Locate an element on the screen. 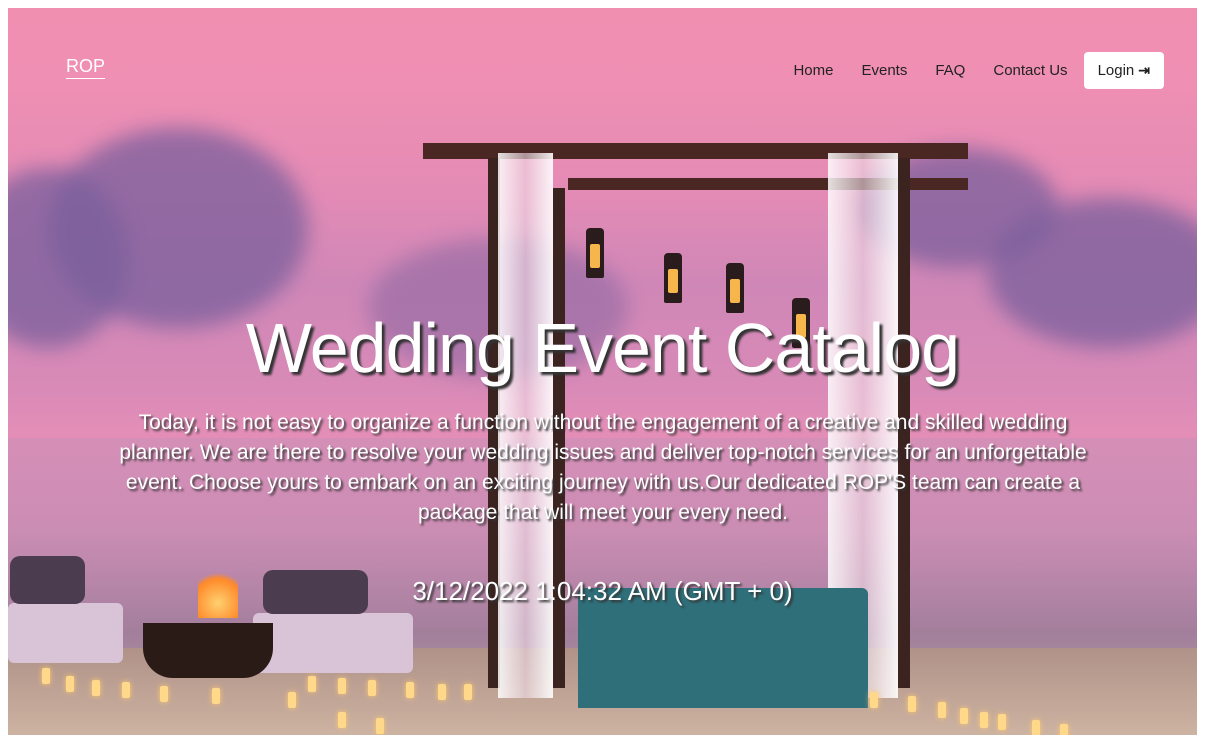  nav-link-events: Events is located at coordinates (884, 70).